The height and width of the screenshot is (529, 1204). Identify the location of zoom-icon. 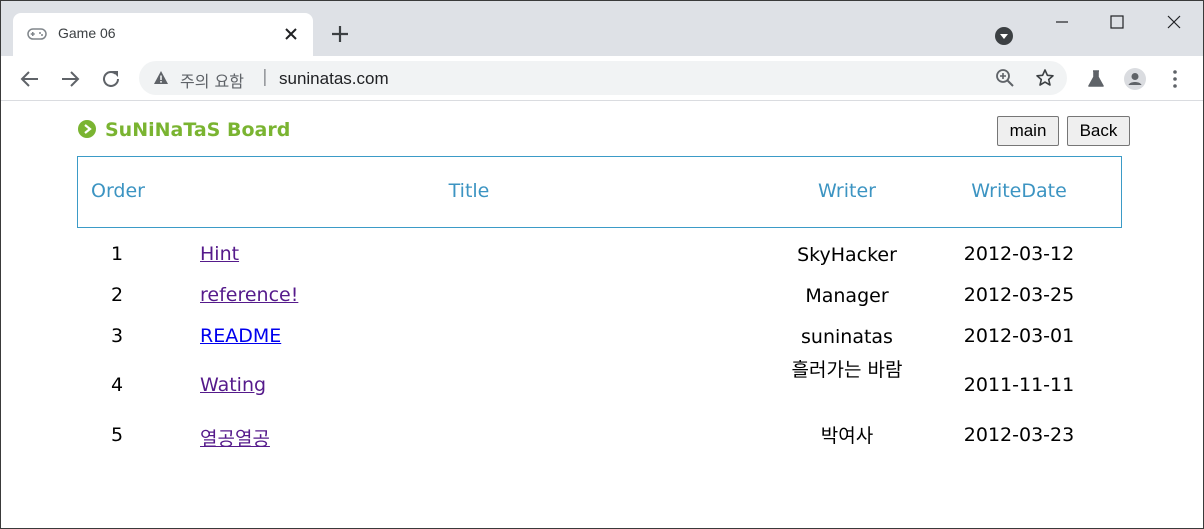
(1005, 78).